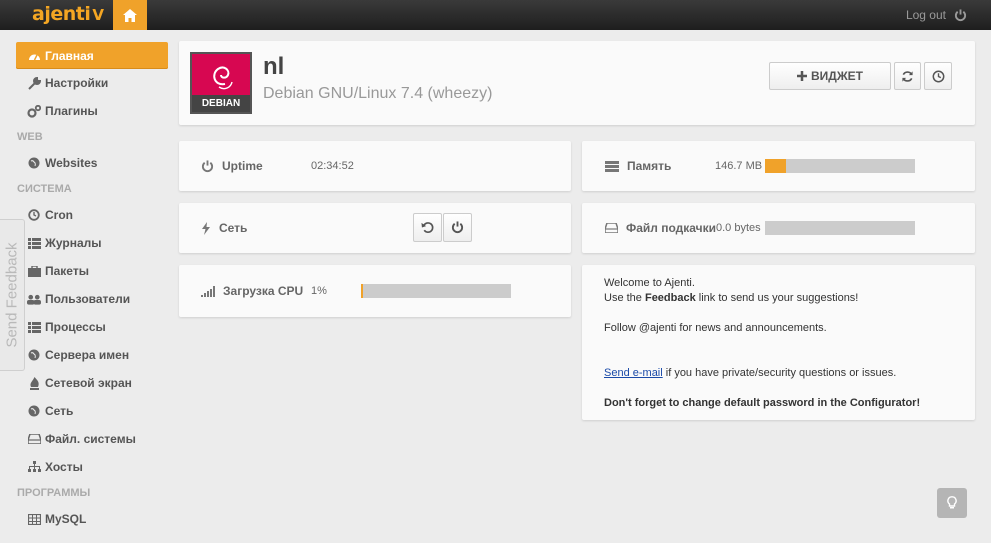 This screenshot has height=543, width=991. I want to click on sidebar-item-firewall: Сетевой экран, so click(92, 383).